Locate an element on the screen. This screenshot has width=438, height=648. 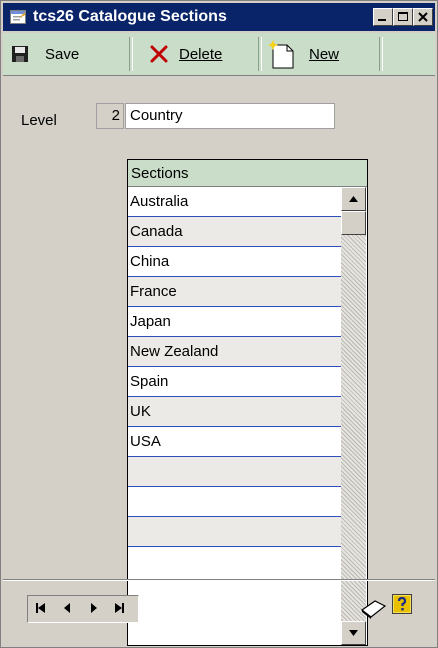
delete-label: Delete is located at coordinates (201, 54).